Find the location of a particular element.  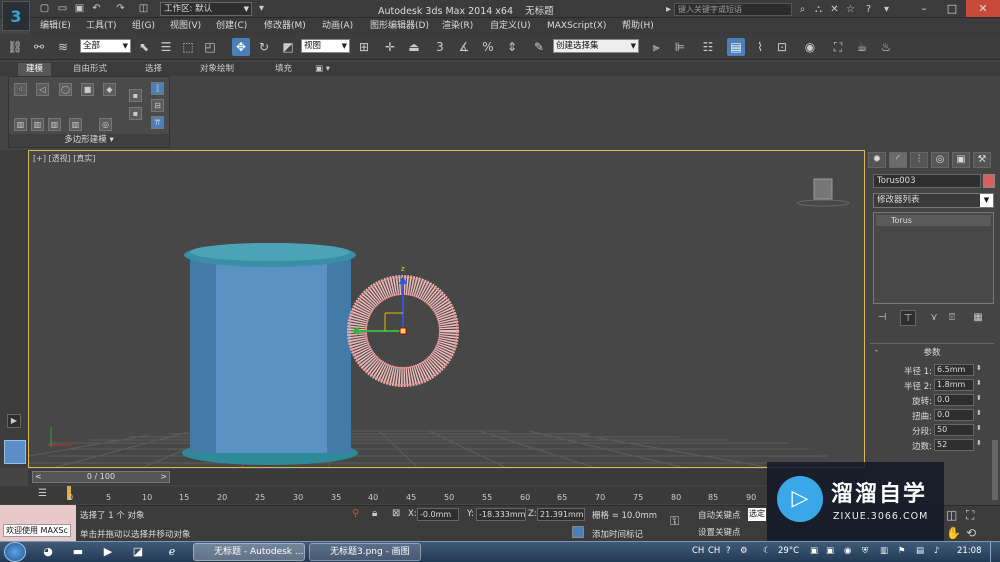

undo-icon: ↶ is located at coordinates (96, 8).